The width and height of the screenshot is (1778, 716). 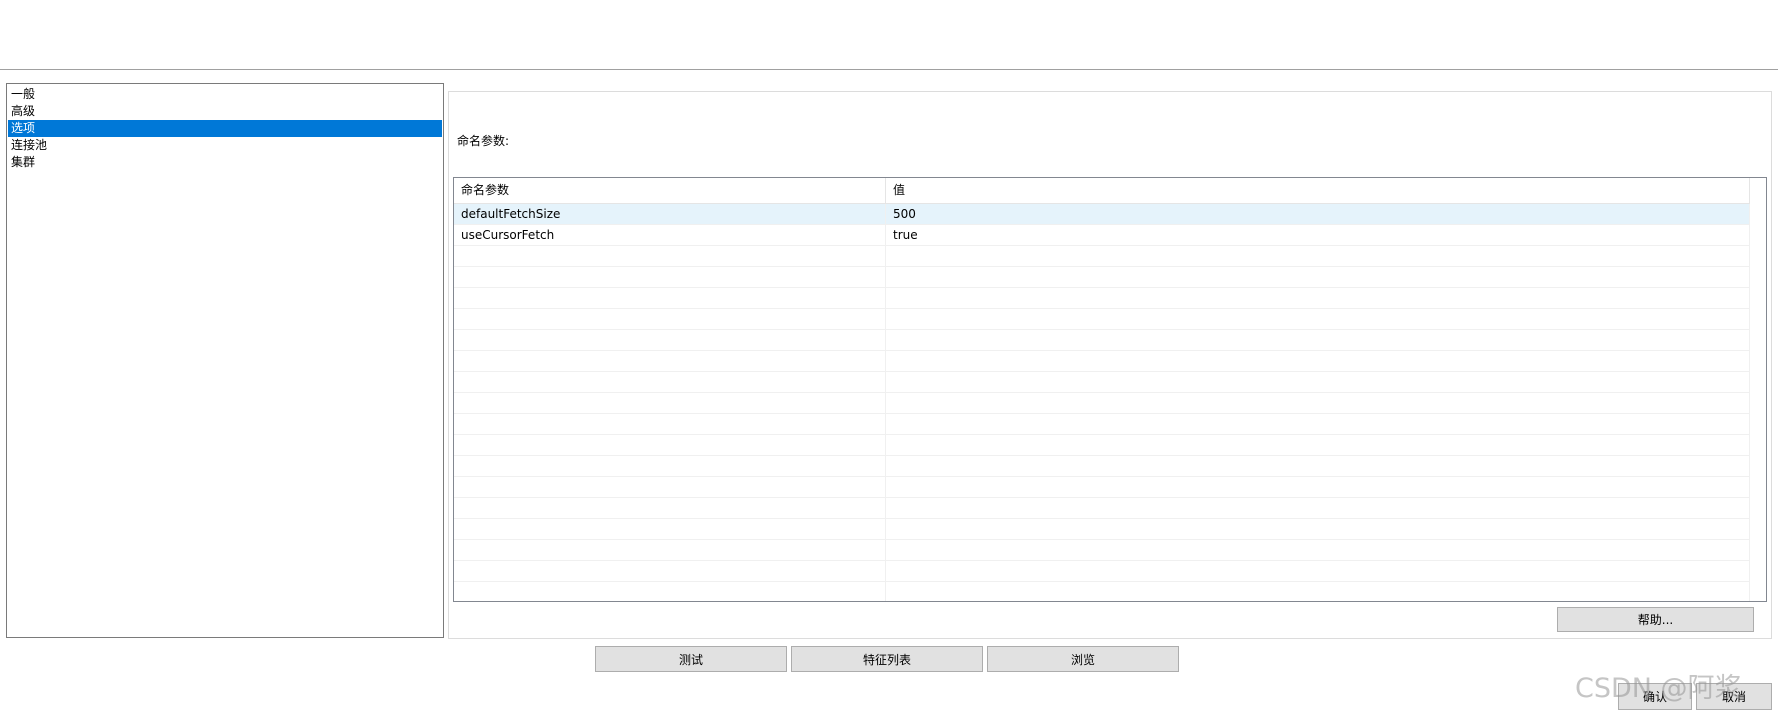 What do you see at coordinates (225, 145) in the screenshot?
I see `category-item-connection-pool: 连接池` at bounding box center [225, 145].